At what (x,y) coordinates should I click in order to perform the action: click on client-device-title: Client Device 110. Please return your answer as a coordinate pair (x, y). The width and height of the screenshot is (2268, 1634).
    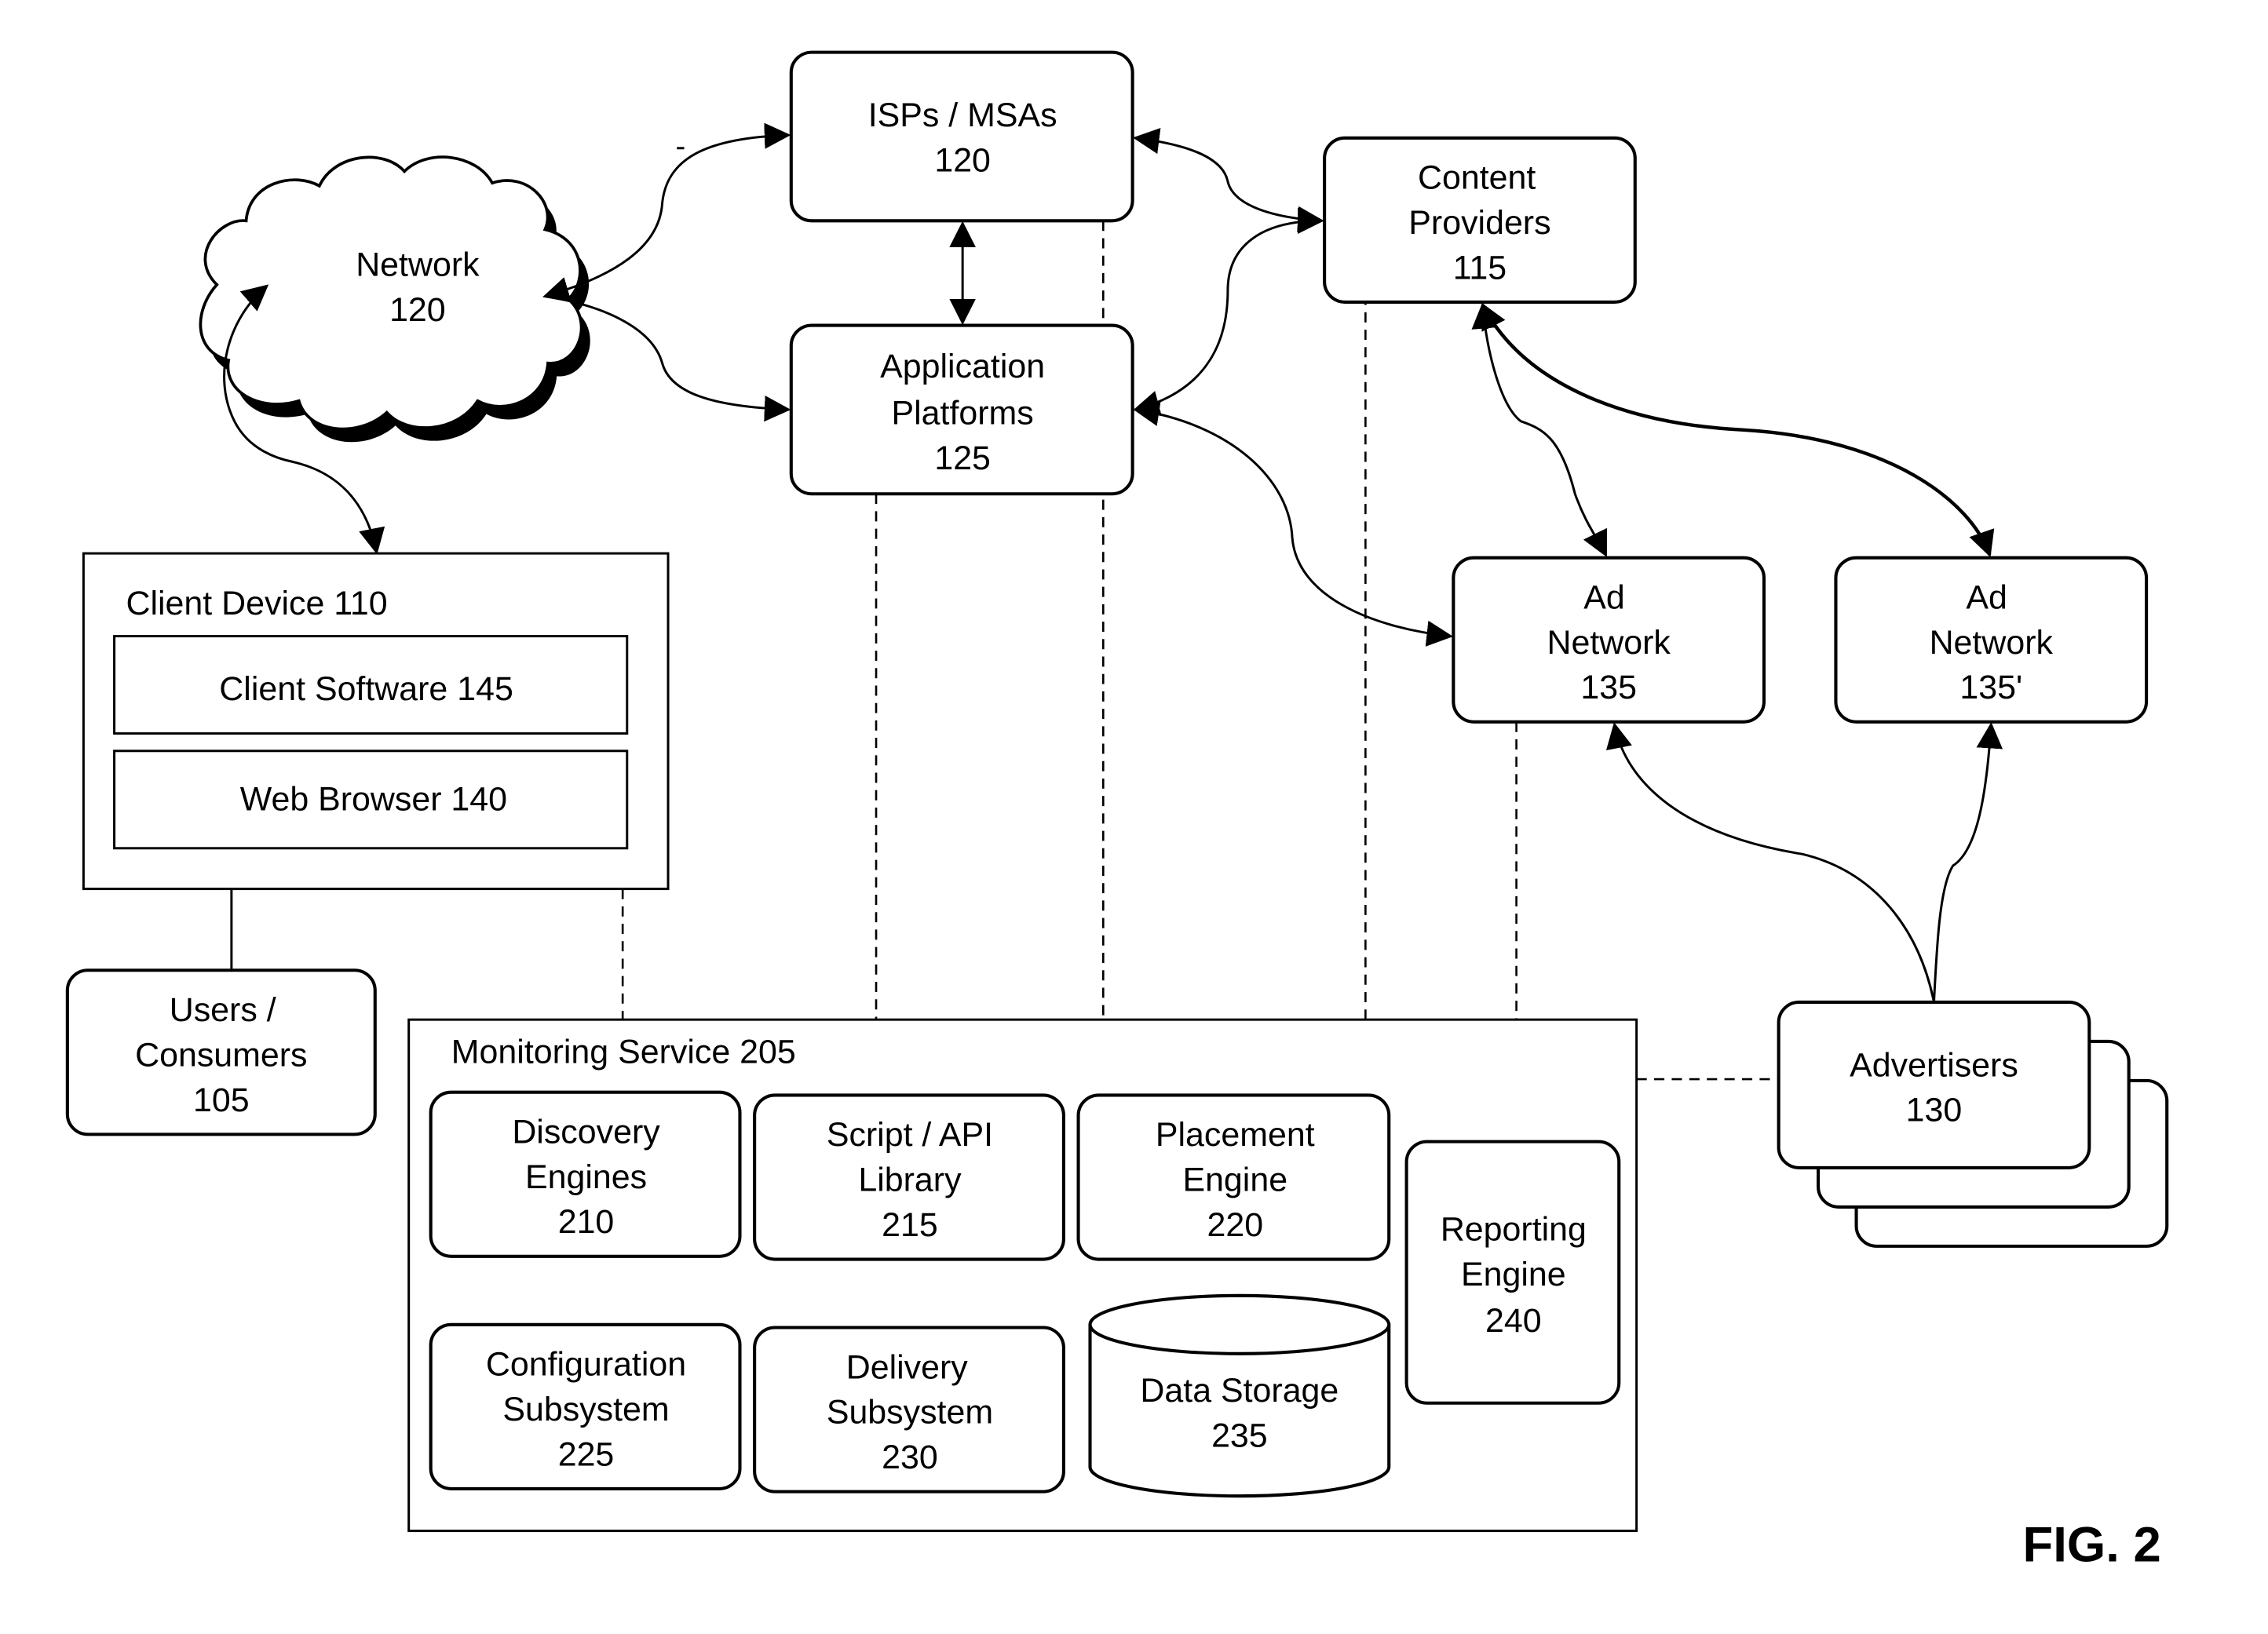
    Looking at the image, I should click on (257, 604).